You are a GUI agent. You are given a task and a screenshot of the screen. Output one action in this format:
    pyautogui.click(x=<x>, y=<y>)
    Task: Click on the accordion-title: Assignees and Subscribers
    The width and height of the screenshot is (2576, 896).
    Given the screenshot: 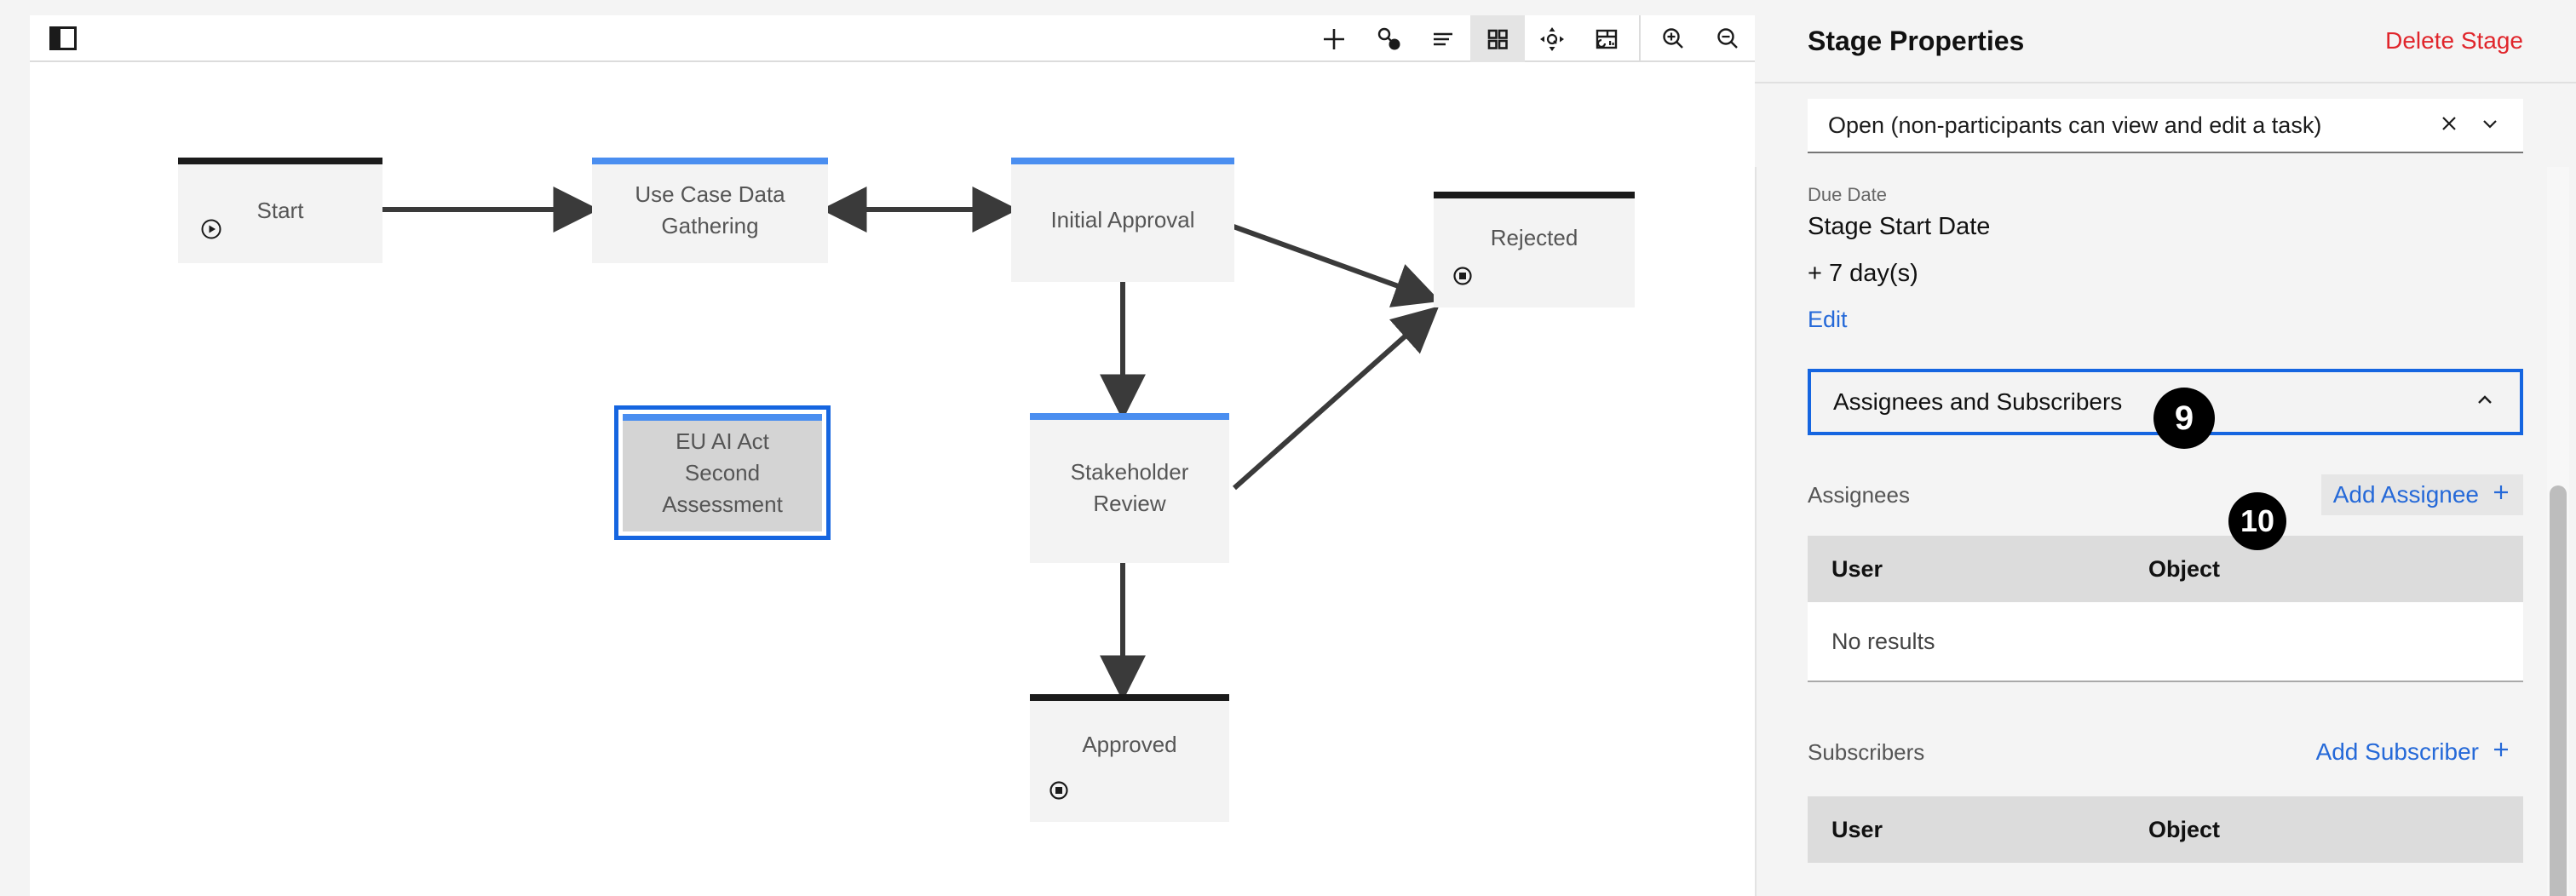 What is the action you would take?
    pyautogui.click(x=1978, y=401)
    